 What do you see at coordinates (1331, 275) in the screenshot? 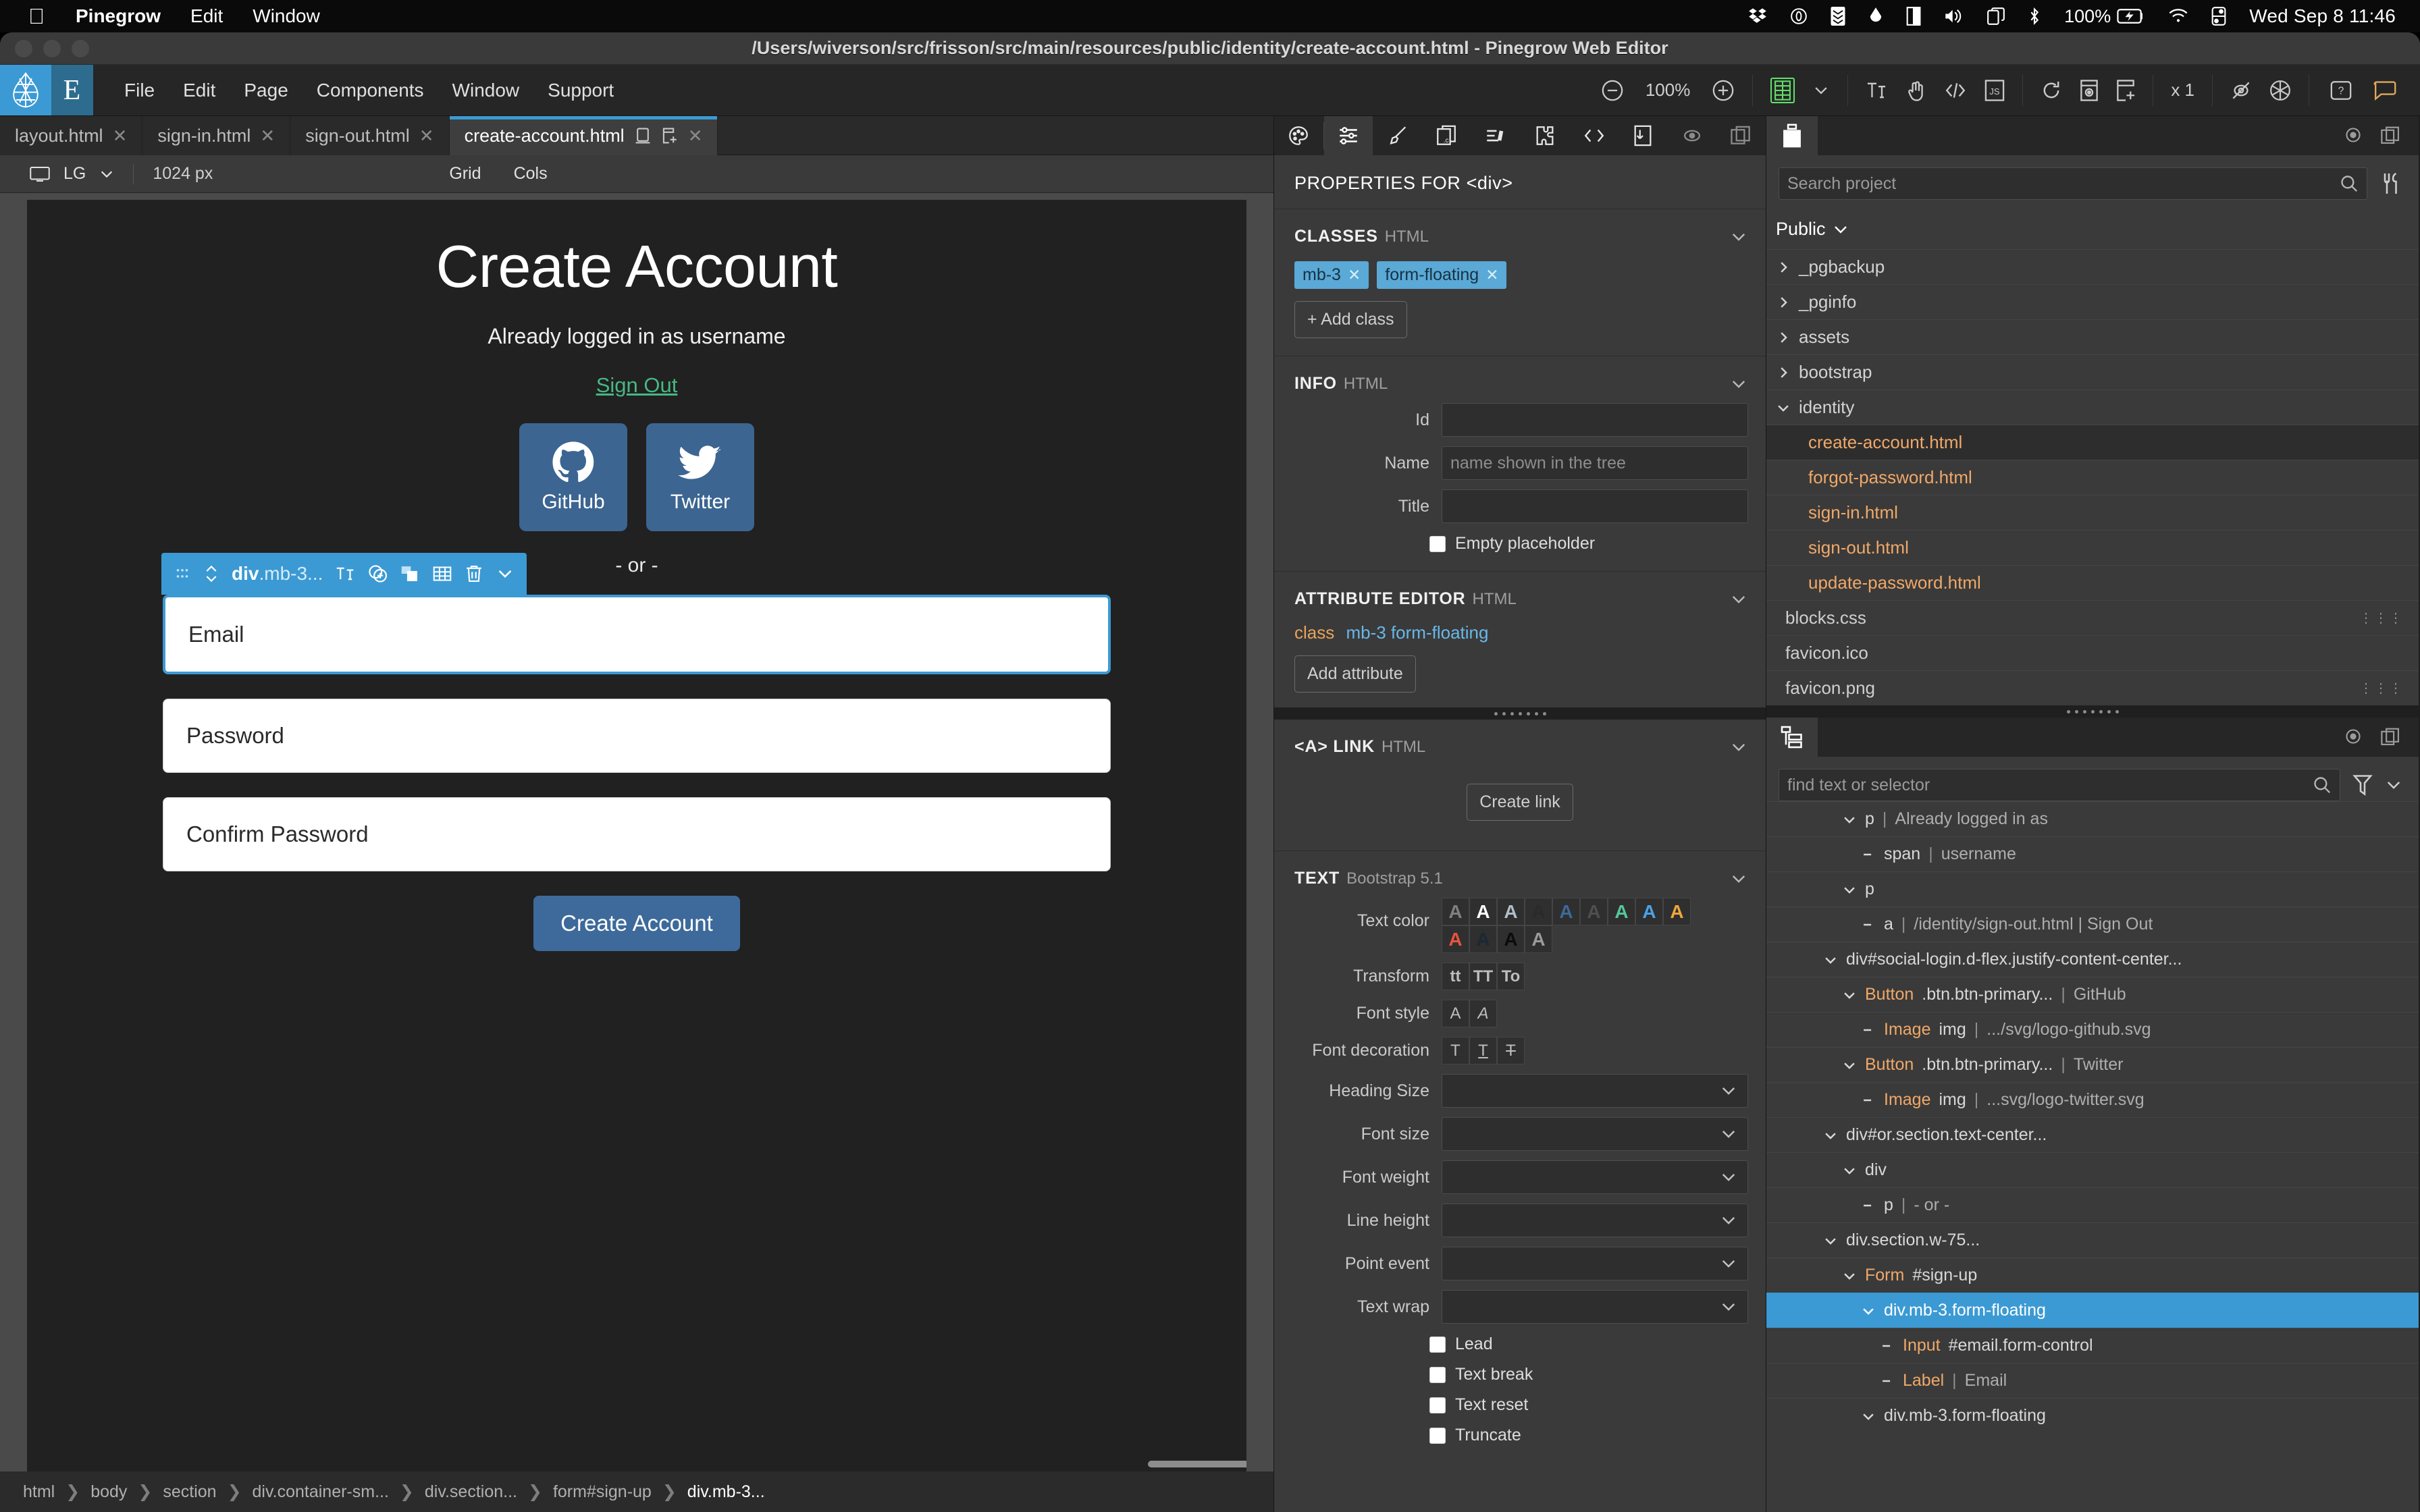
I see `class-chip-mb3: mb-3 ✕` at bounding box center [1331, 275].